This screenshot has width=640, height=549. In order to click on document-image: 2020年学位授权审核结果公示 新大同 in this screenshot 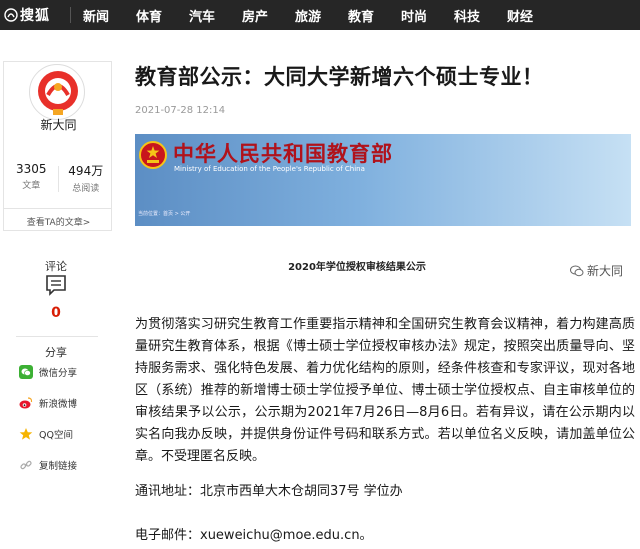, I will do `click(383, 257)`.